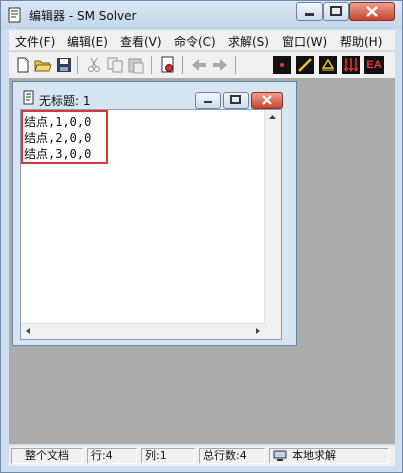 This screenshot has width=403, height=473. Describe the element at coordinates (28, 331) in the screenshot. I see `scroll-left-icon` at that location.